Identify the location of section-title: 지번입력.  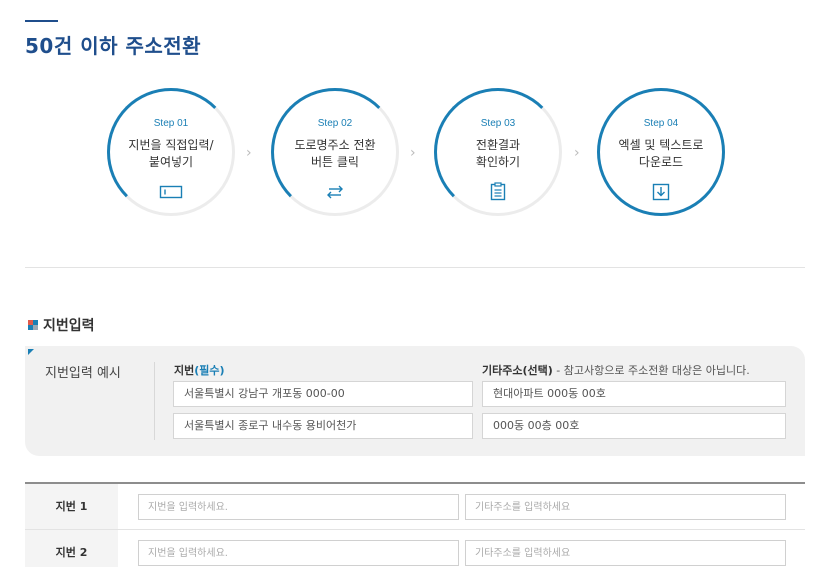
(69, 326).